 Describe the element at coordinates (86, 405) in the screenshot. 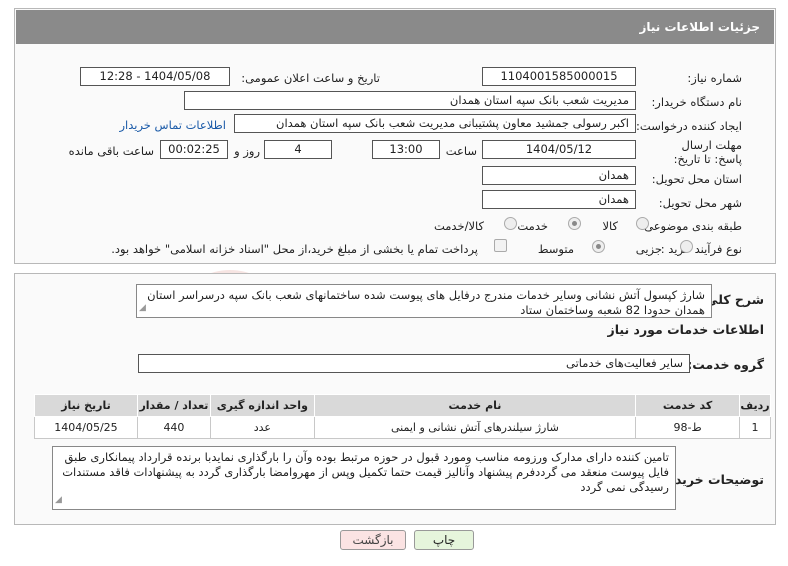

I see `col-date: تاریخ نیاز` at that location.